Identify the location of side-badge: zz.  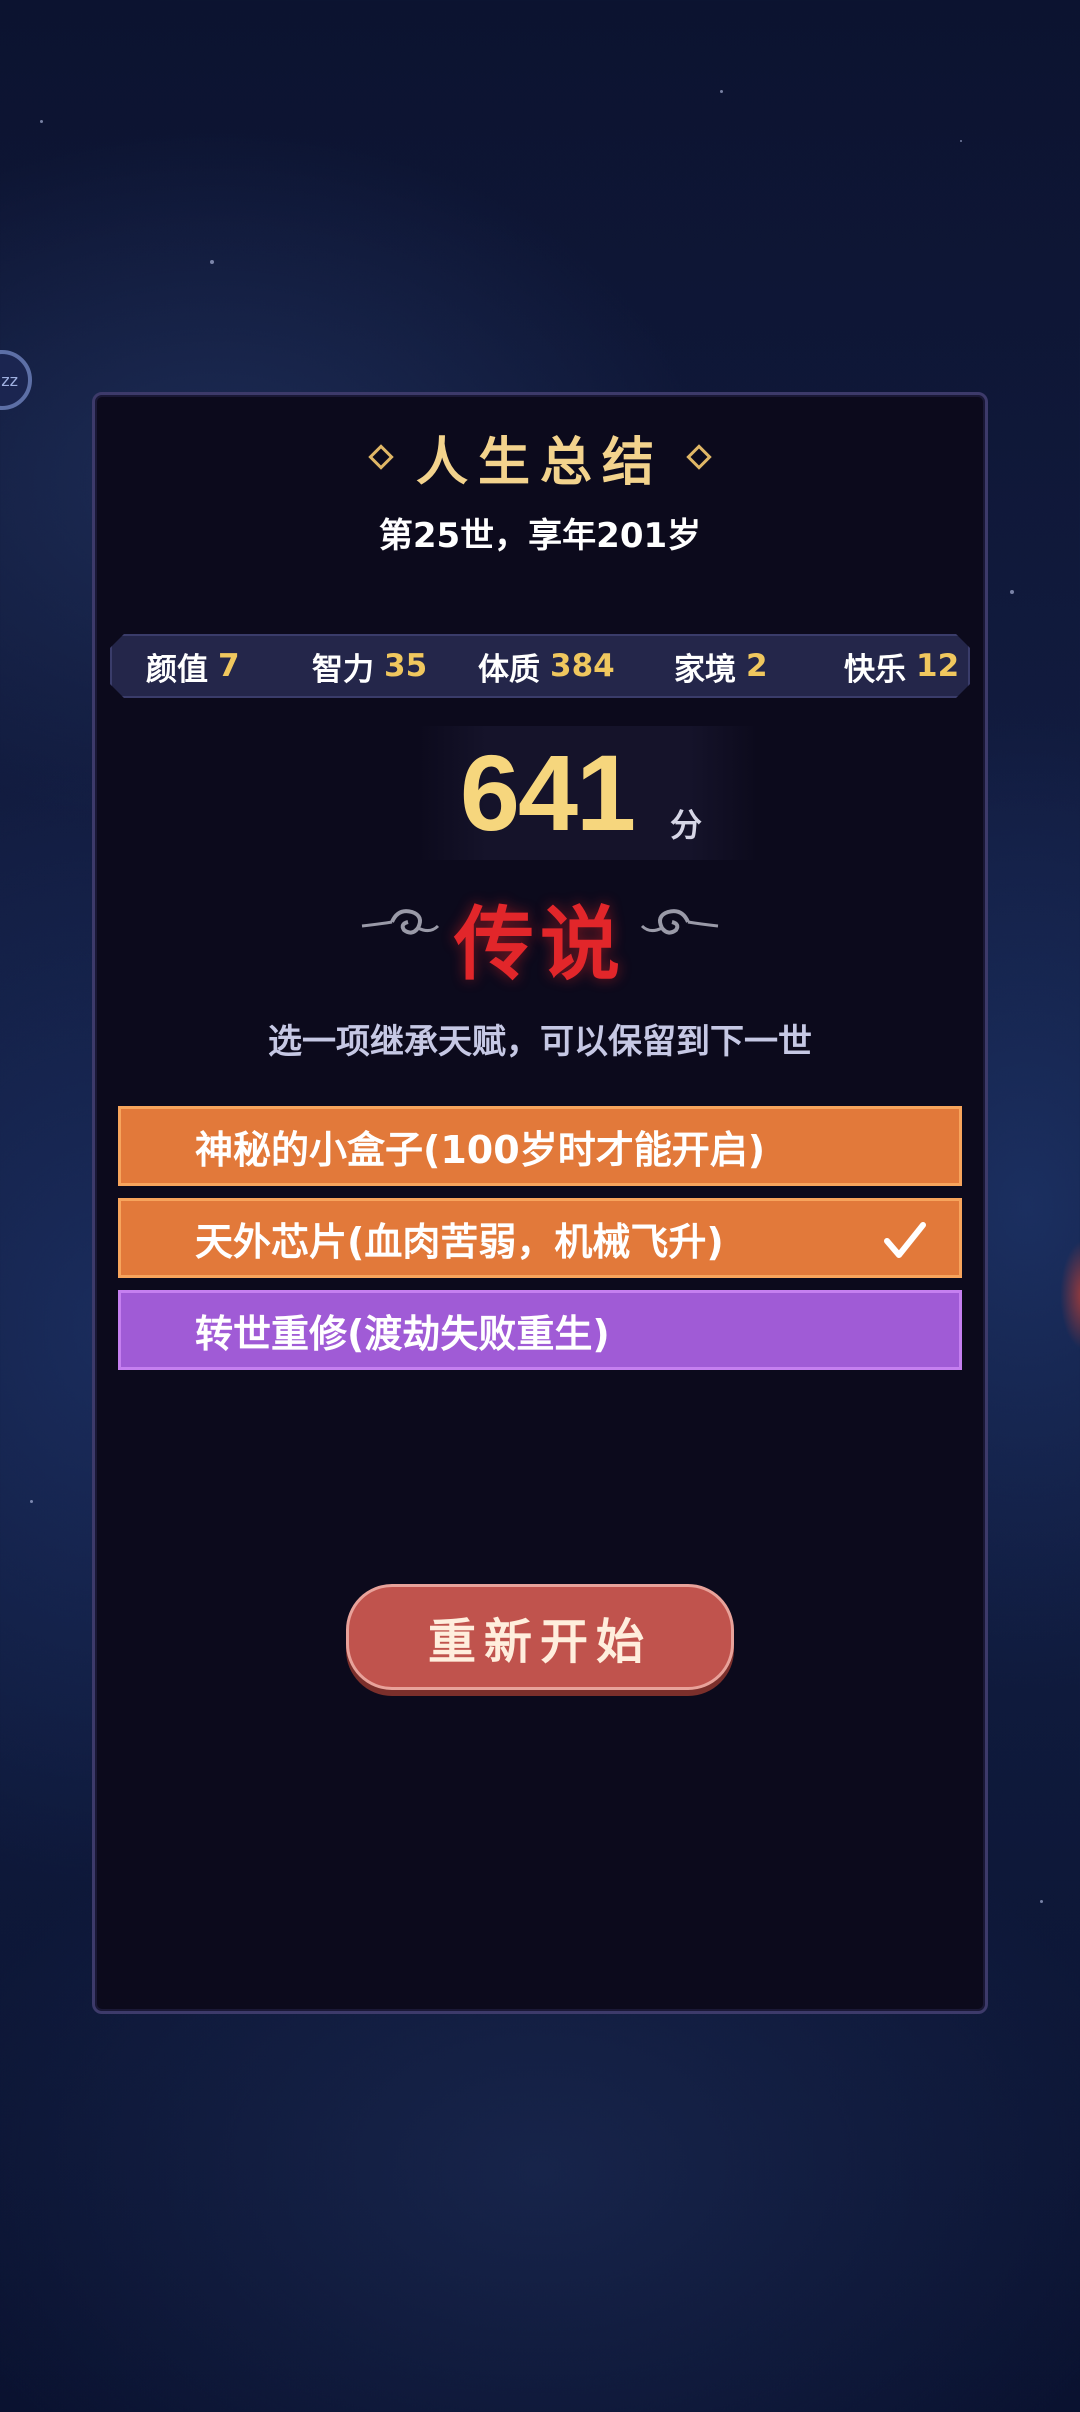
(16, 380).